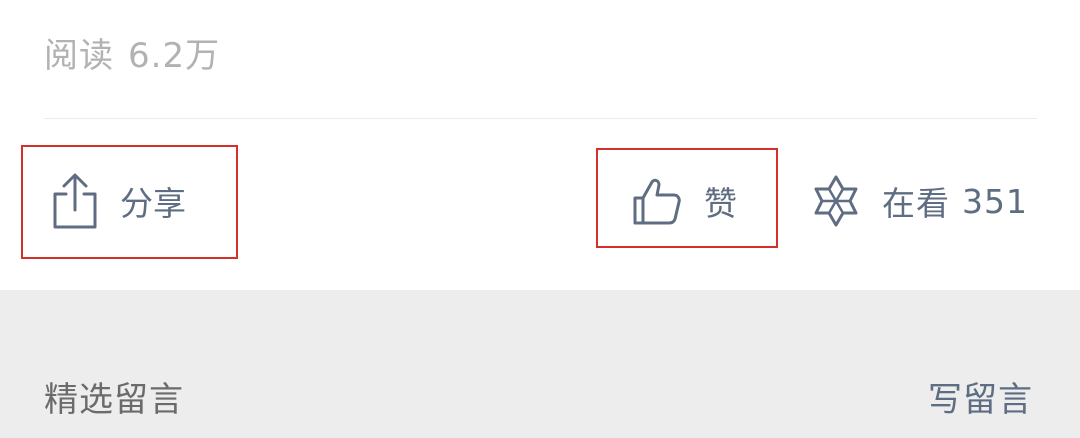 This screenshot has height=438, width=1080. I want to click on read-count: 阅读 6.2万, so click(132, 52).